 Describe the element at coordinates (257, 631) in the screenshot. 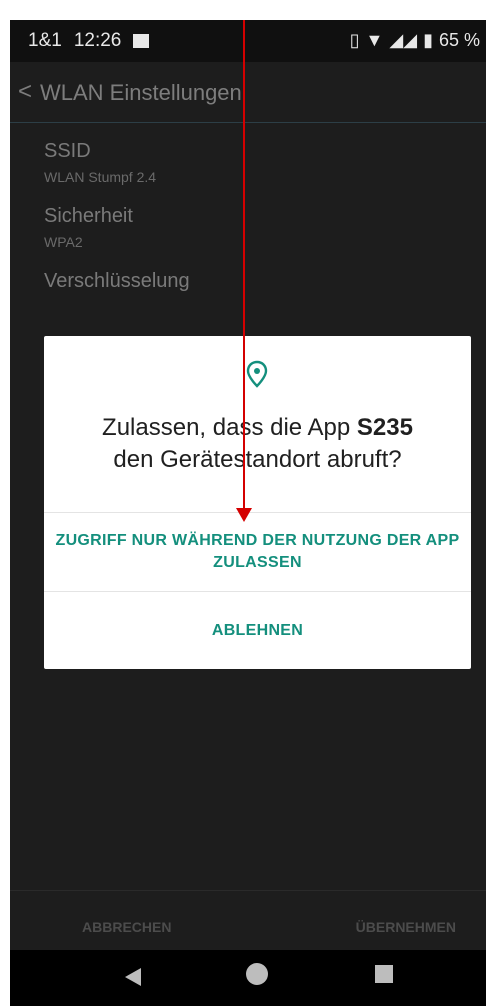

I see `deny-button: ABLEHNEN` at that location.